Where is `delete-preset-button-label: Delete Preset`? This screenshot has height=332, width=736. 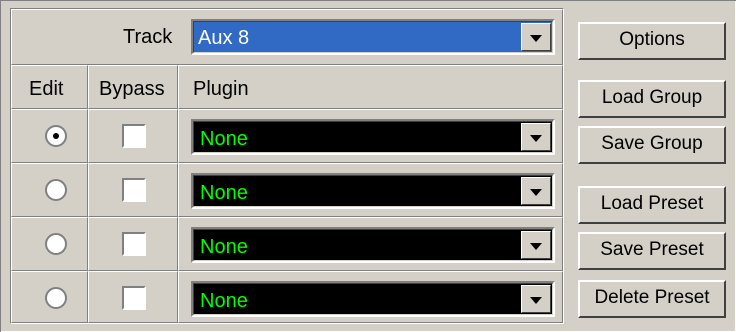
delete-preset-button-label: Delete Preset is located at coordinates (652, 297).